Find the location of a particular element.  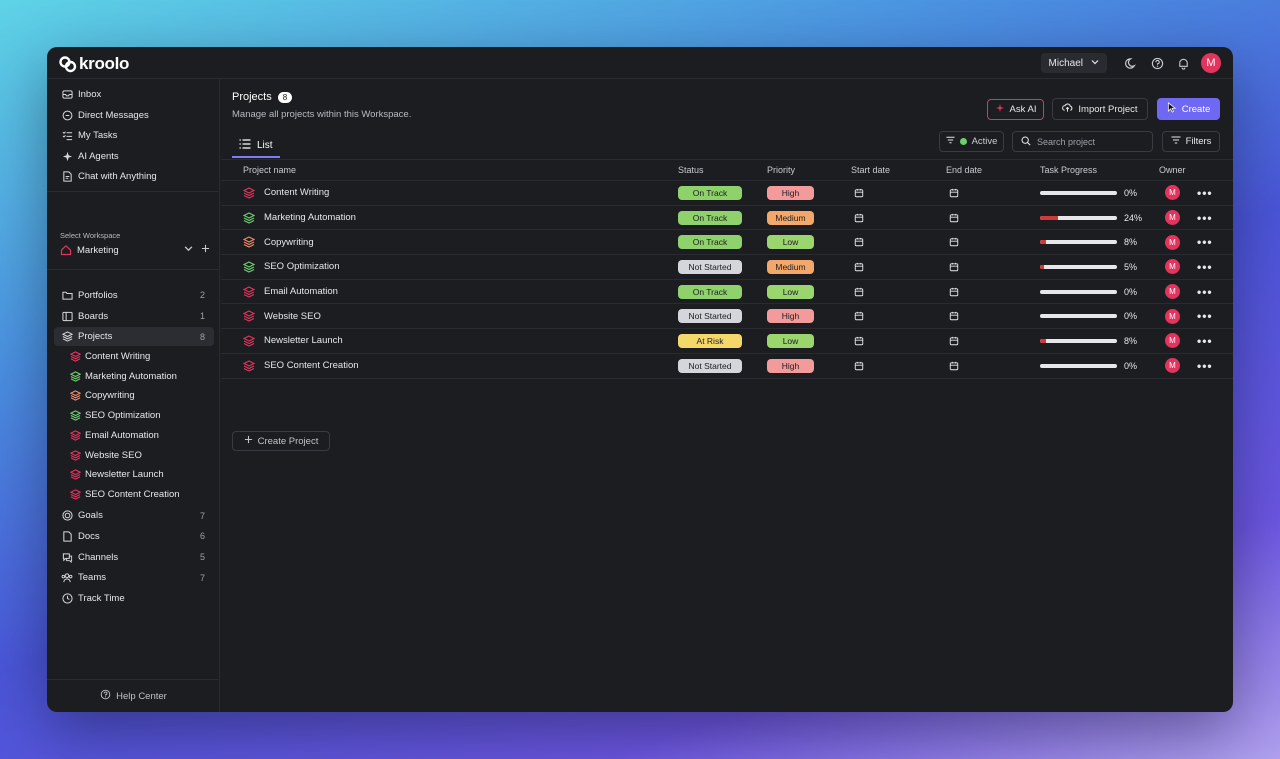

user-avatar: M is located at coordinates (1211, 63).